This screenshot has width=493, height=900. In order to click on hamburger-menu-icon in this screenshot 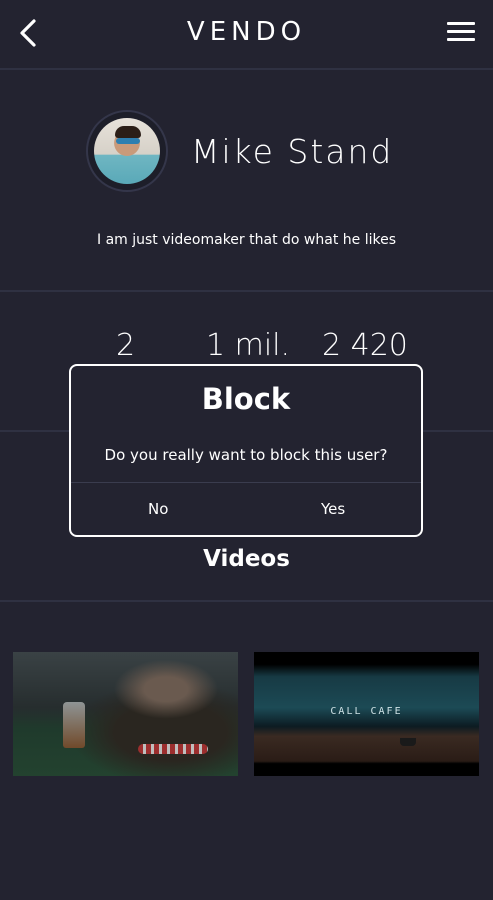, I will do `click(461, 23)`.